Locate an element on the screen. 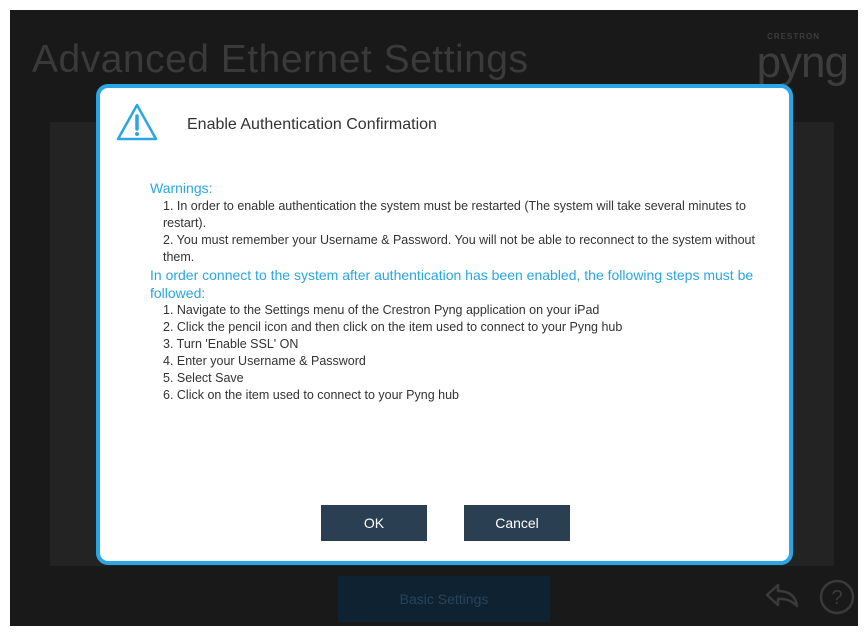 This screenshot has height=633, width=868. cancel-button: Cancel is located at coordinates (517, 523).